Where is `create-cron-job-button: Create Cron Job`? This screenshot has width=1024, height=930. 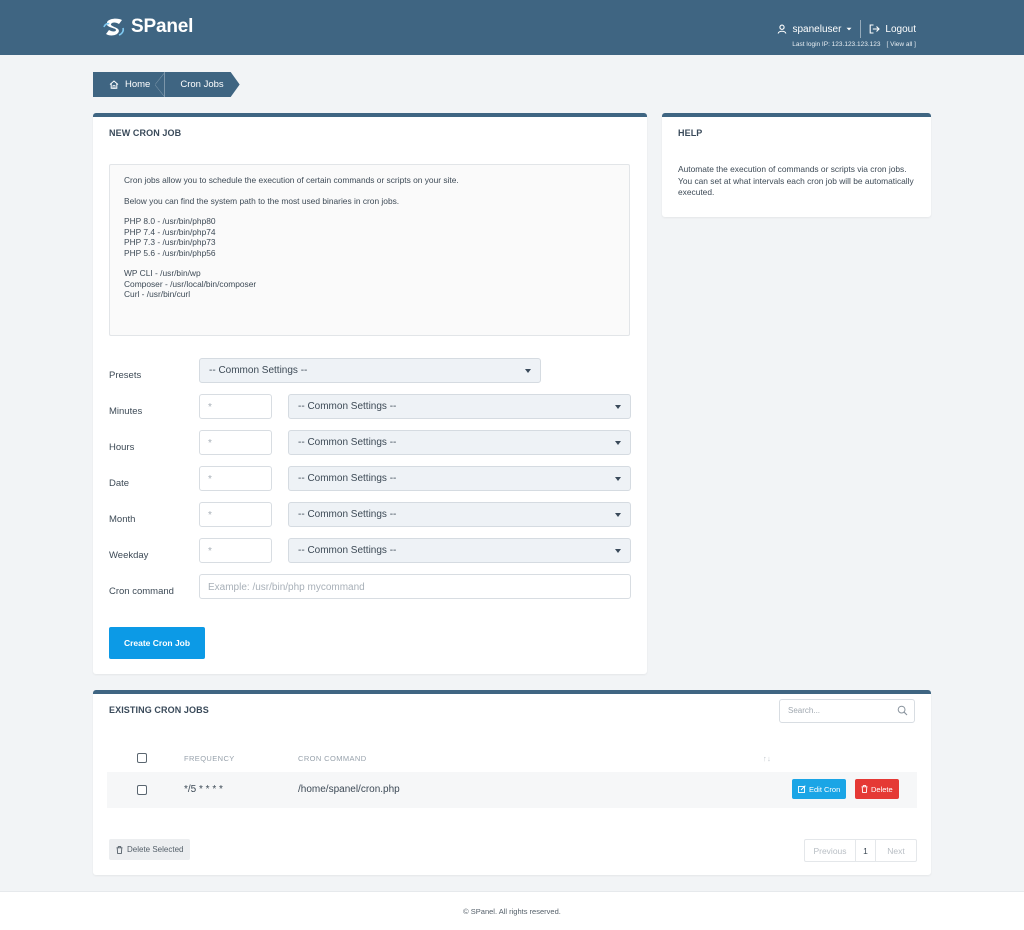
create-cron-job-button: Create Cron Job is located at coordinates (157, 643).